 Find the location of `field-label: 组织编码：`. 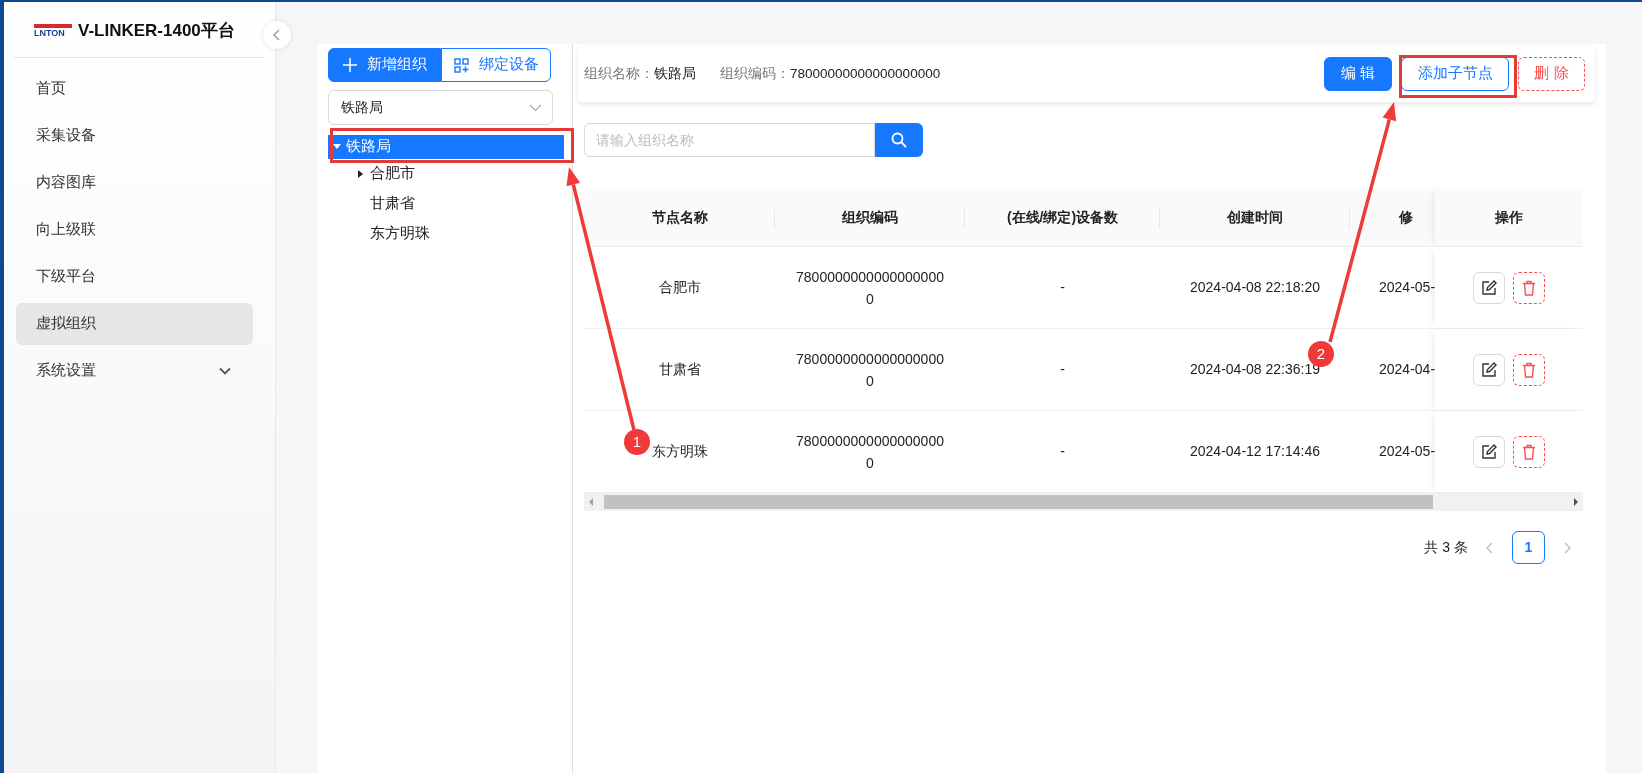

field-label: 组织编码： is located at coordinates (755, 74).